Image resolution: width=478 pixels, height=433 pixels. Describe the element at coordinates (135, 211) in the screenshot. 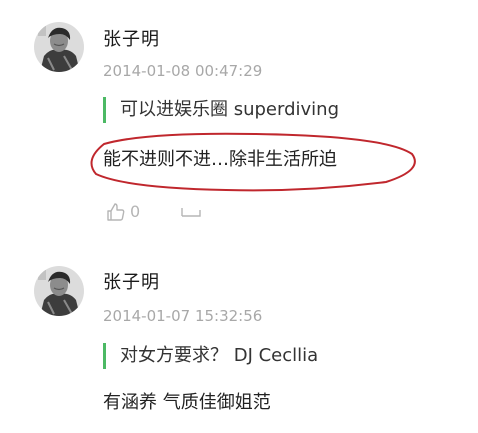

I see `like-count: 0` at that location.